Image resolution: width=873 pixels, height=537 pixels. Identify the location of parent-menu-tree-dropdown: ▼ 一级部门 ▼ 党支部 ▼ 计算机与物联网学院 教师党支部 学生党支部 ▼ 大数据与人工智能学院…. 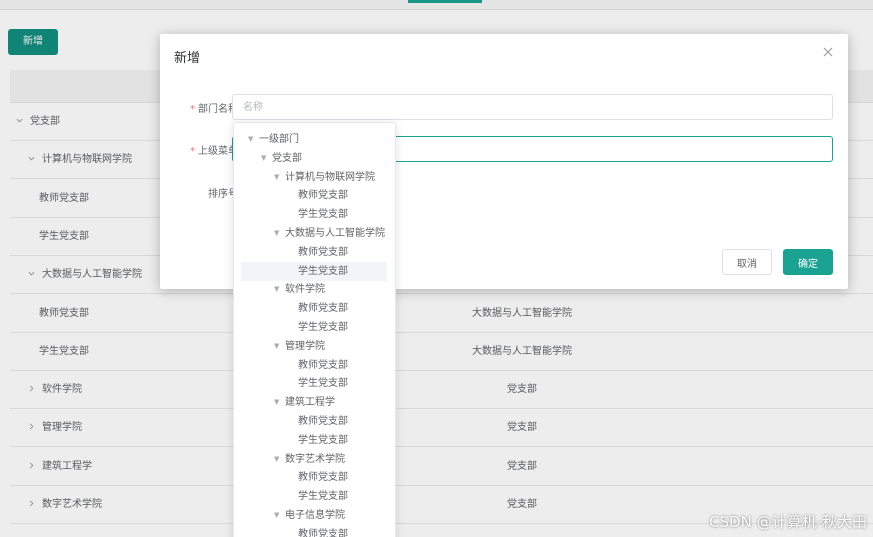
(314, 329).